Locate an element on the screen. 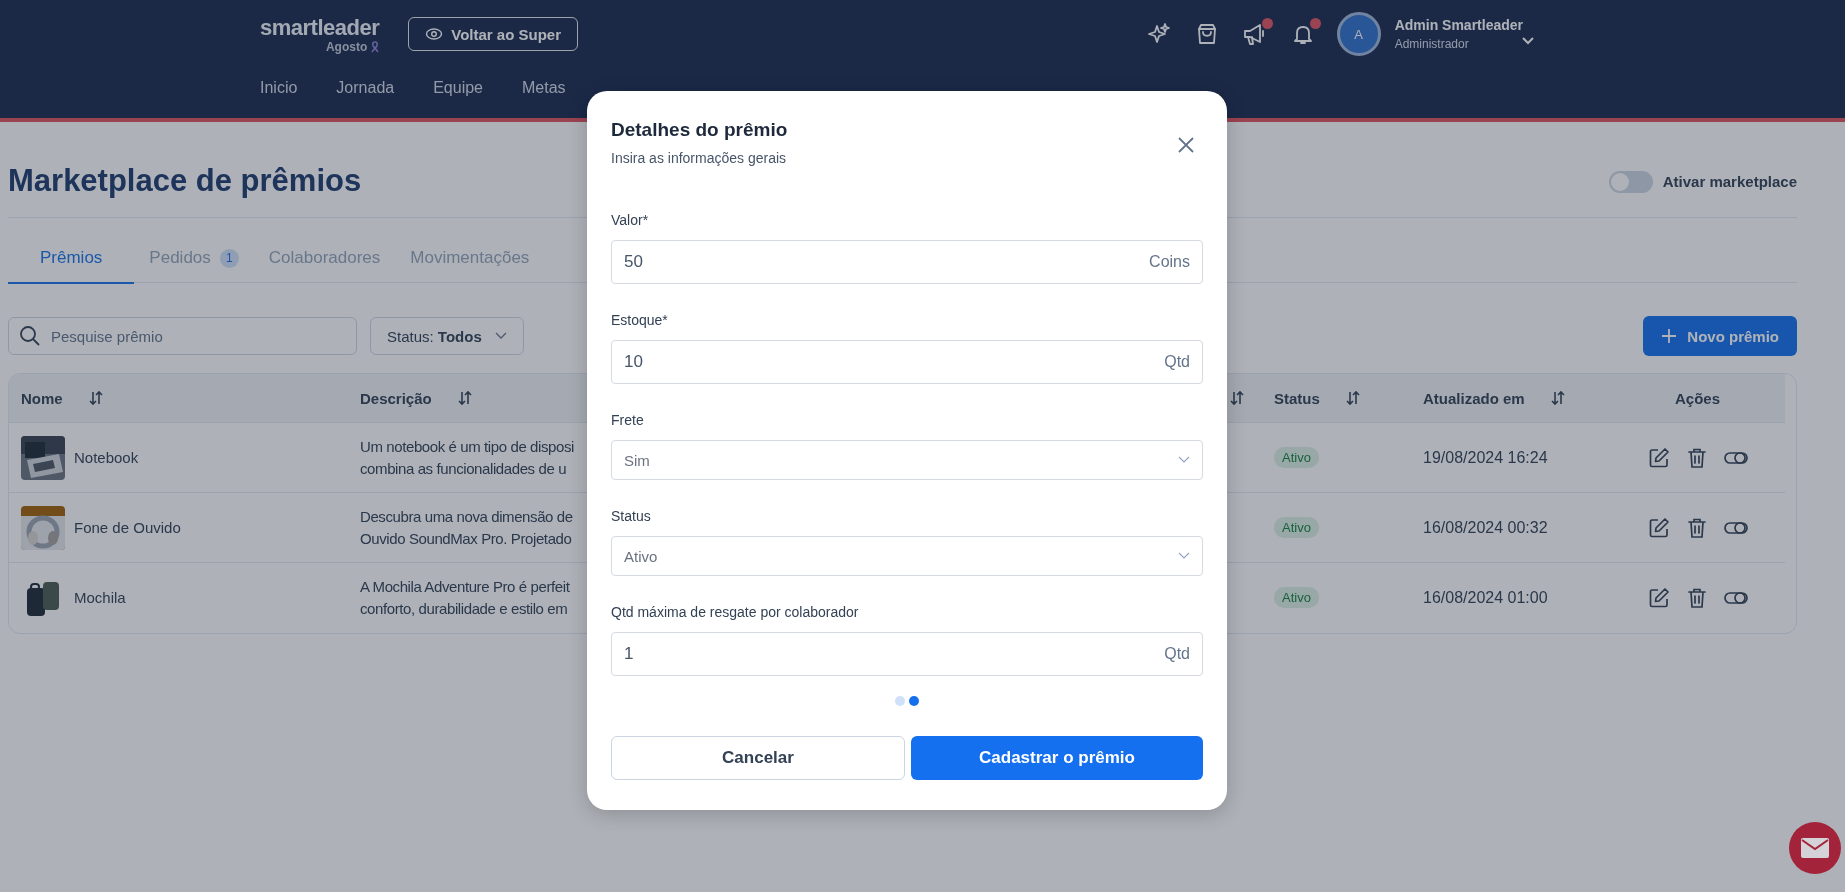  select-dropdown: Sim is located at coordinates (907, 460).